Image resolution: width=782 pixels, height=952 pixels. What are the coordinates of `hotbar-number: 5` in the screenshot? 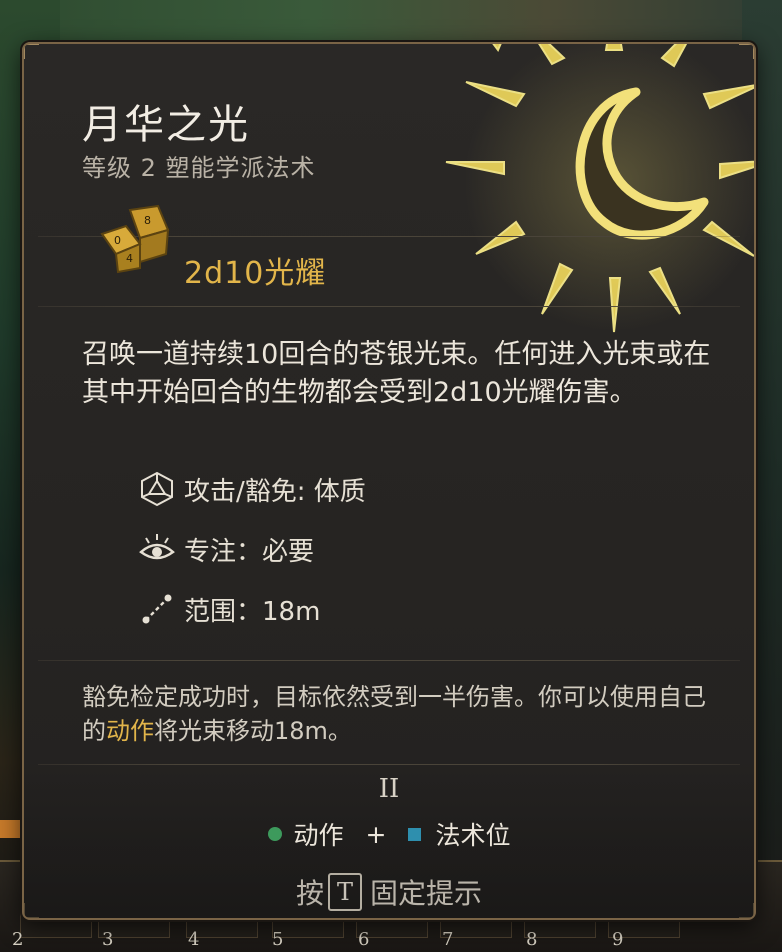 It's located at (278, 939).